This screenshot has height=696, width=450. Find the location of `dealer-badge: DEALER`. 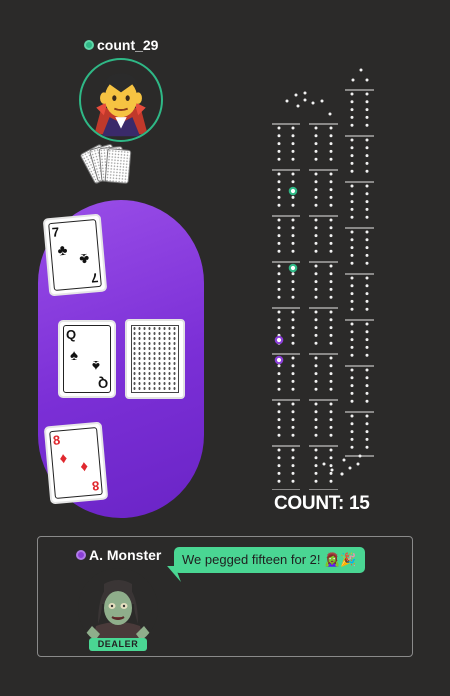

dealer-badge: DEALER is located at coordinates (118, 644).